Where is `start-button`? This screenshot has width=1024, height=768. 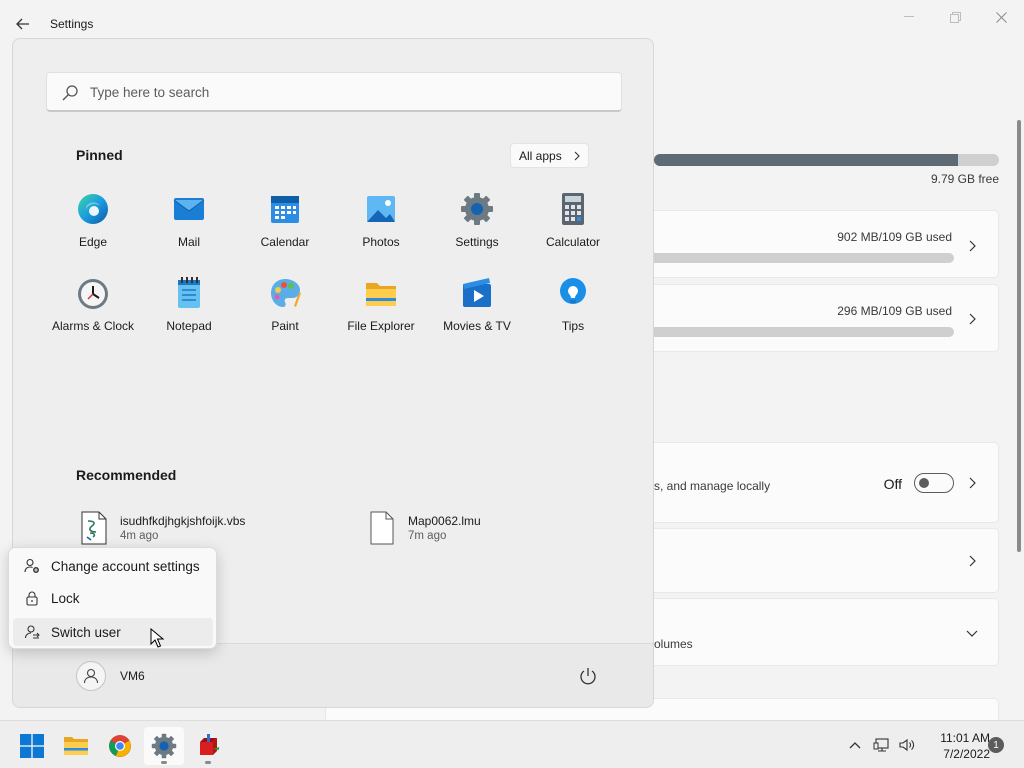 start-button is located at coordinates (32, 746).